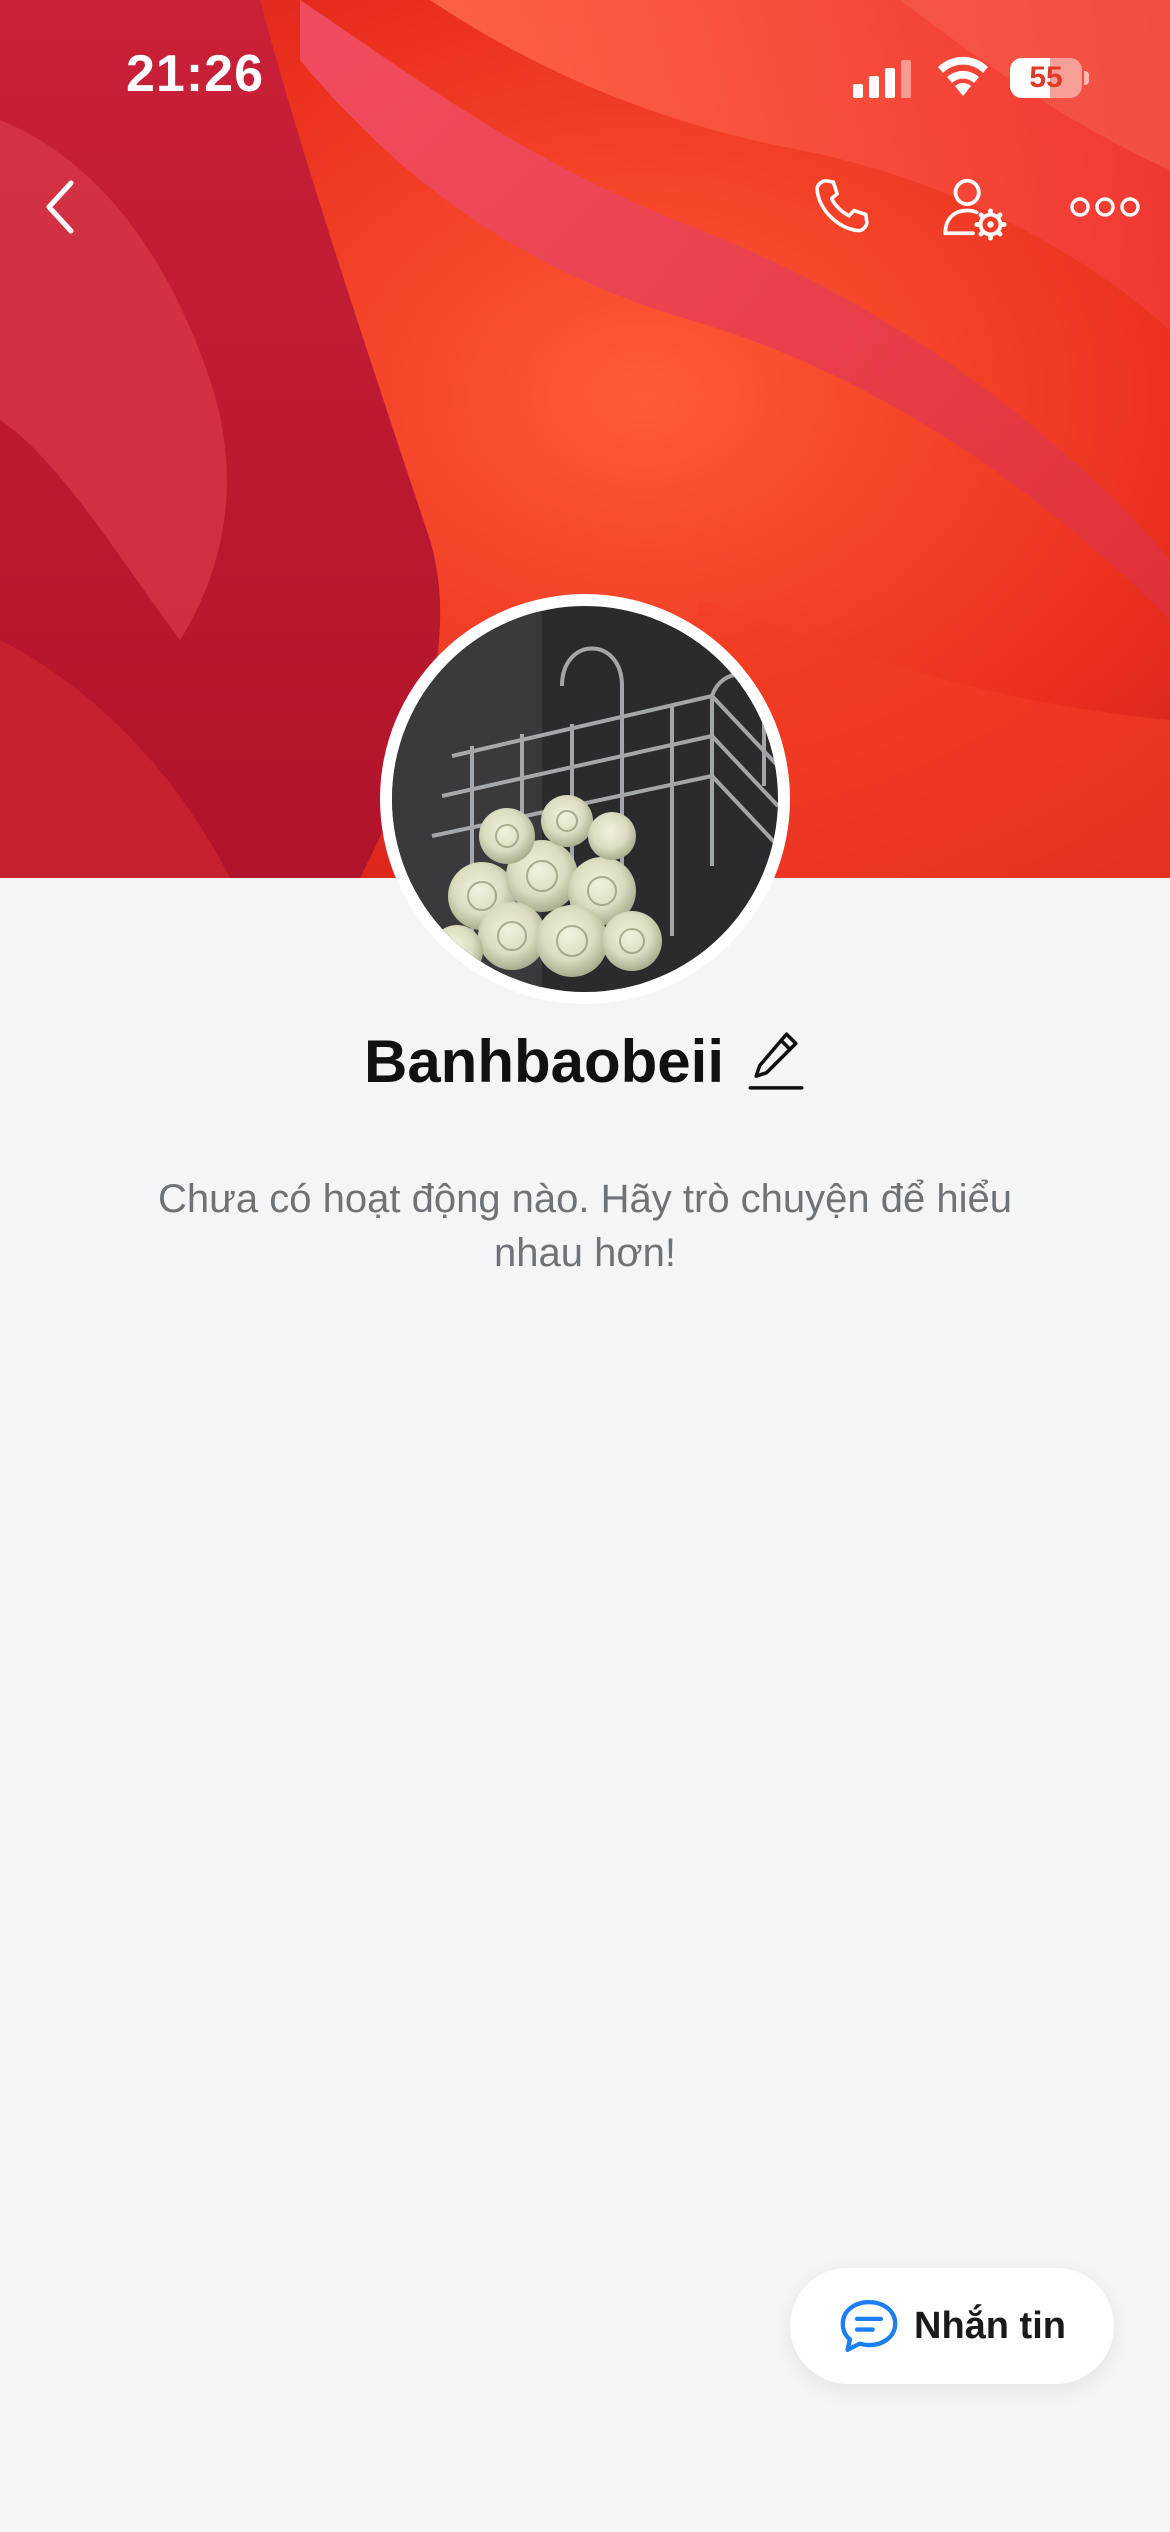 Image resolution: width=1170 pixels, height=2532 pixels. What do you see at coordinates (963, 76) in the screenshot?
I see `wifi-icon` at bounding box center [963, 76].